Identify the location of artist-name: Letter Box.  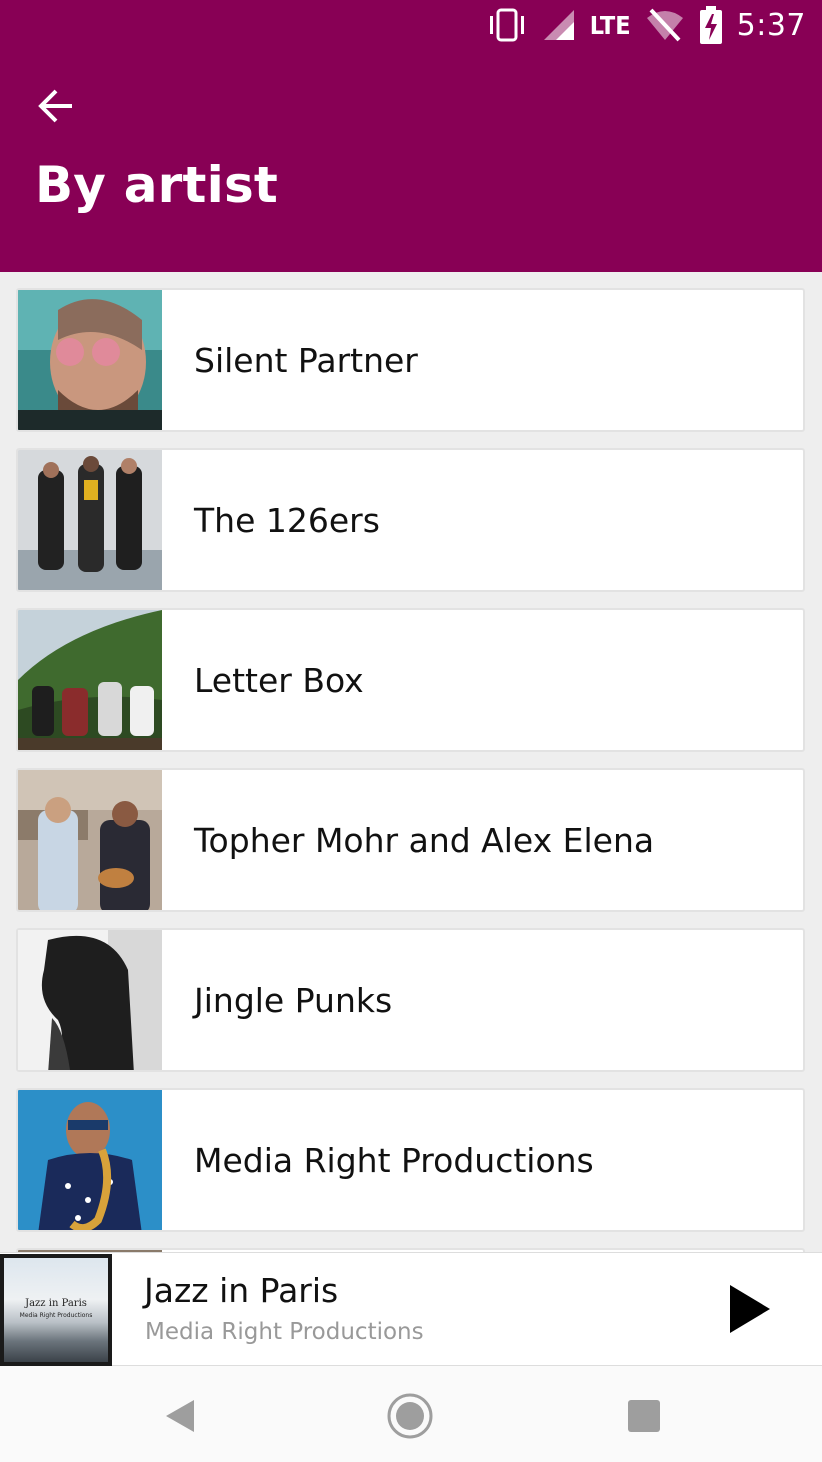
(279, 680).